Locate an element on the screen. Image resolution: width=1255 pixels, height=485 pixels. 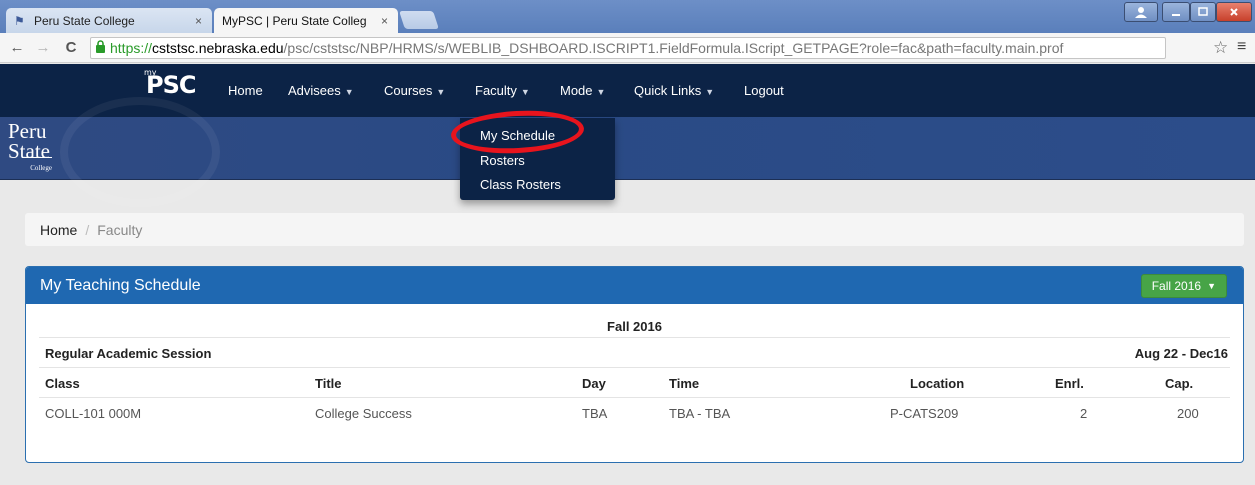
nav-home: Home is located at coordinates (245, 90).